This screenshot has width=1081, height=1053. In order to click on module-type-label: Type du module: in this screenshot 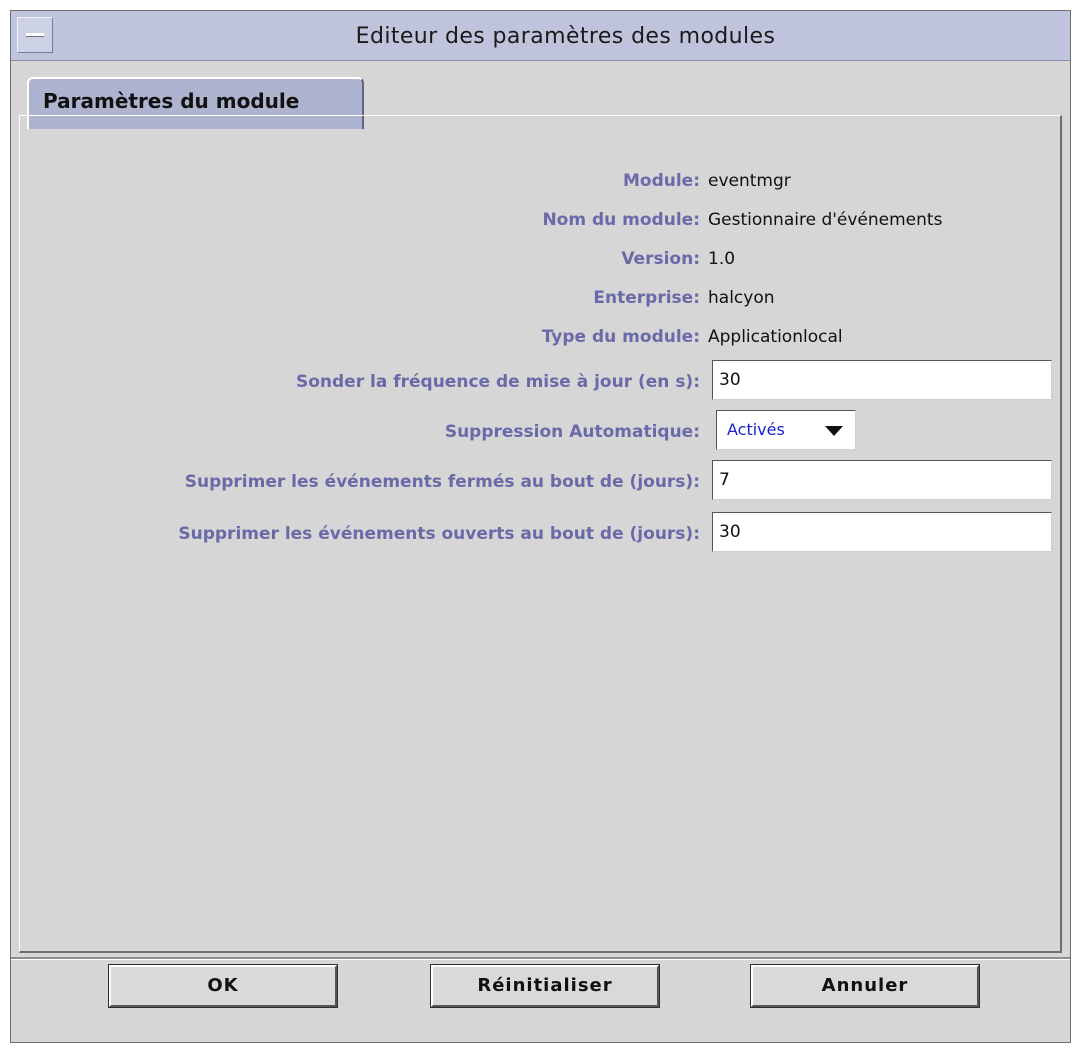, I will do `click(620, 337)`.